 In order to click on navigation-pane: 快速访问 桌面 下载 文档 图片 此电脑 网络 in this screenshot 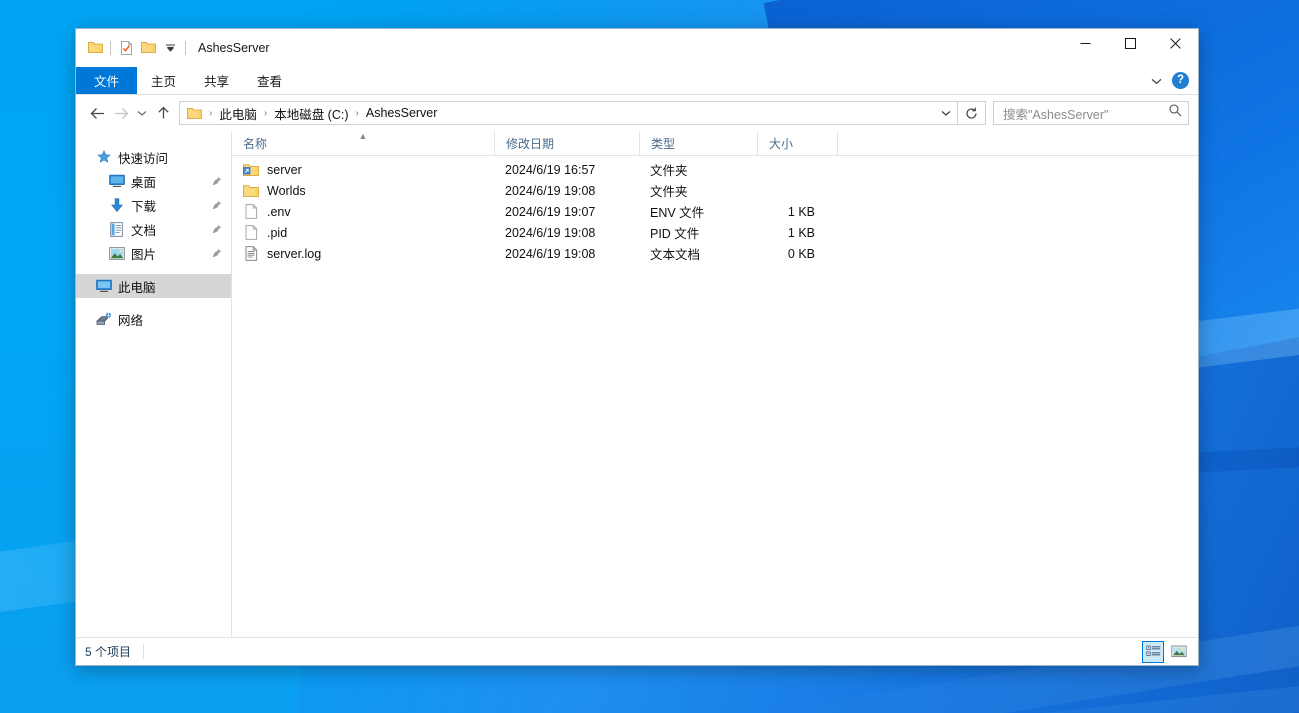, I will do `click(154, 384)`.